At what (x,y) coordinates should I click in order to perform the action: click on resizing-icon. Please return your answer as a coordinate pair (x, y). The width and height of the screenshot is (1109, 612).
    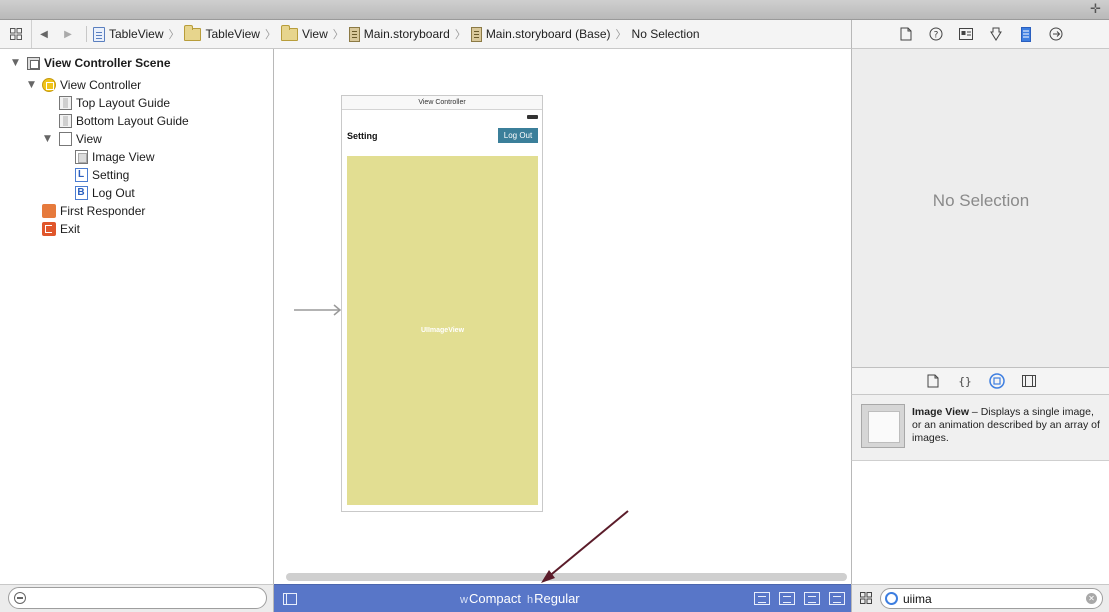
    Looking at the image, I should click on (837, 598).